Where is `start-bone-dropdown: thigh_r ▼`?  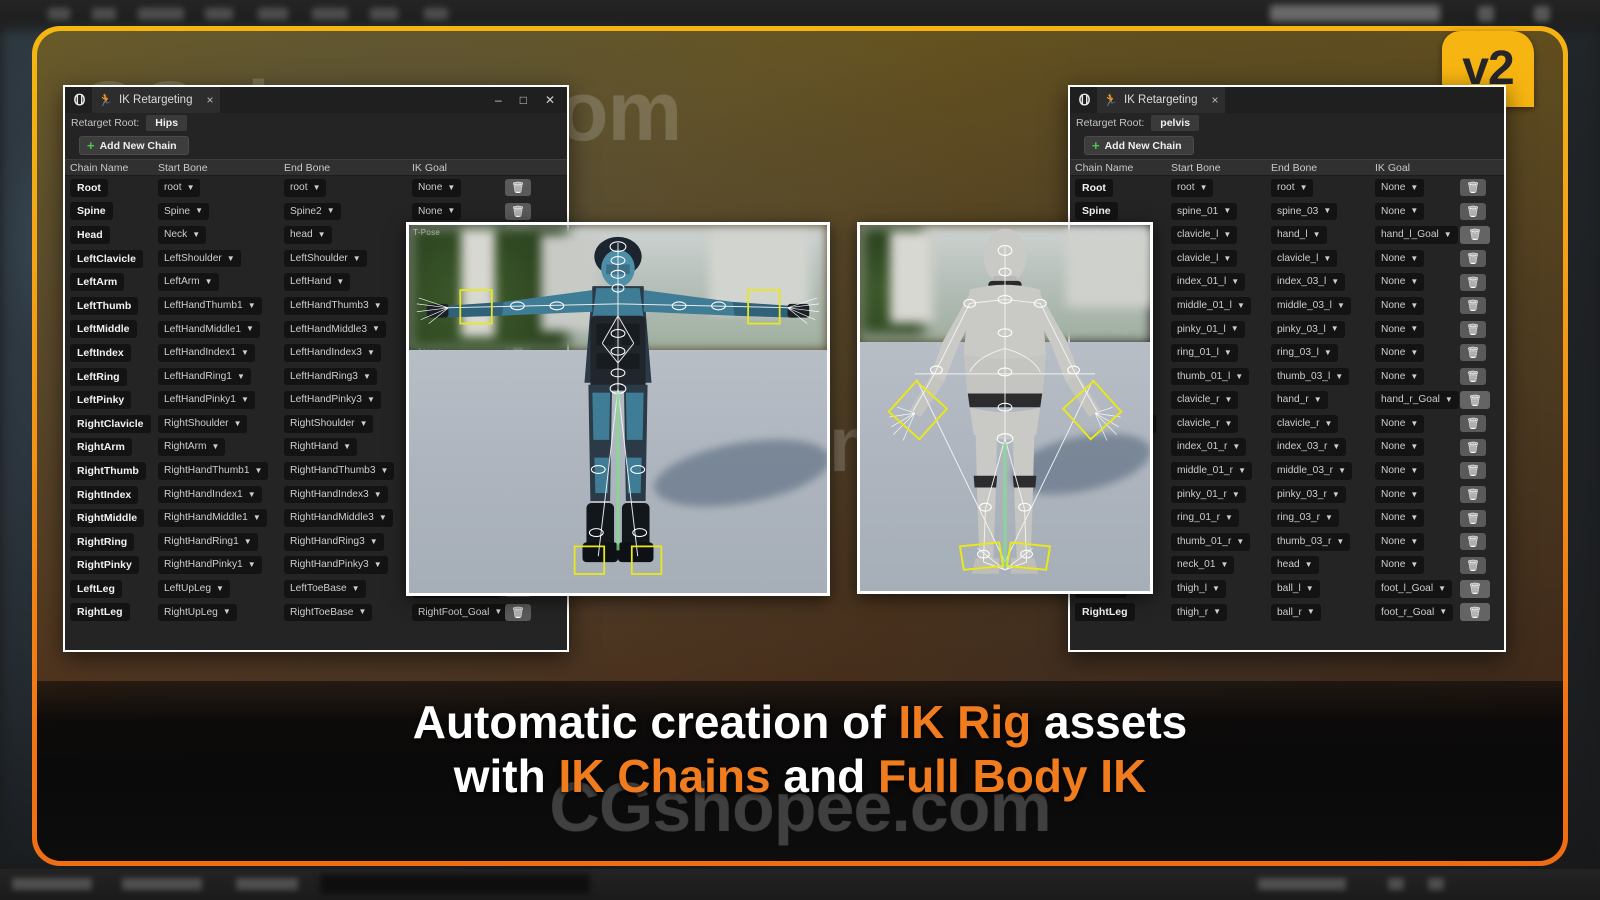 start-bone-dropdown: thigh_r ▼ is located at coordinates (1199, 612).